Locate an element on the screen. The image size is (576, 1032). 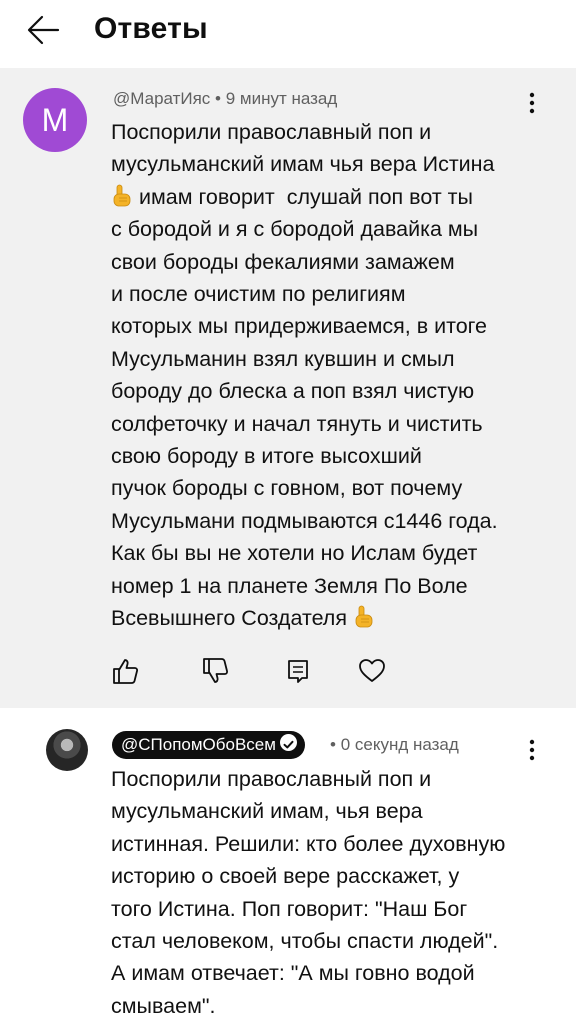
comment-meta: • 0 секунд назад is located at coordinates (394, 745).